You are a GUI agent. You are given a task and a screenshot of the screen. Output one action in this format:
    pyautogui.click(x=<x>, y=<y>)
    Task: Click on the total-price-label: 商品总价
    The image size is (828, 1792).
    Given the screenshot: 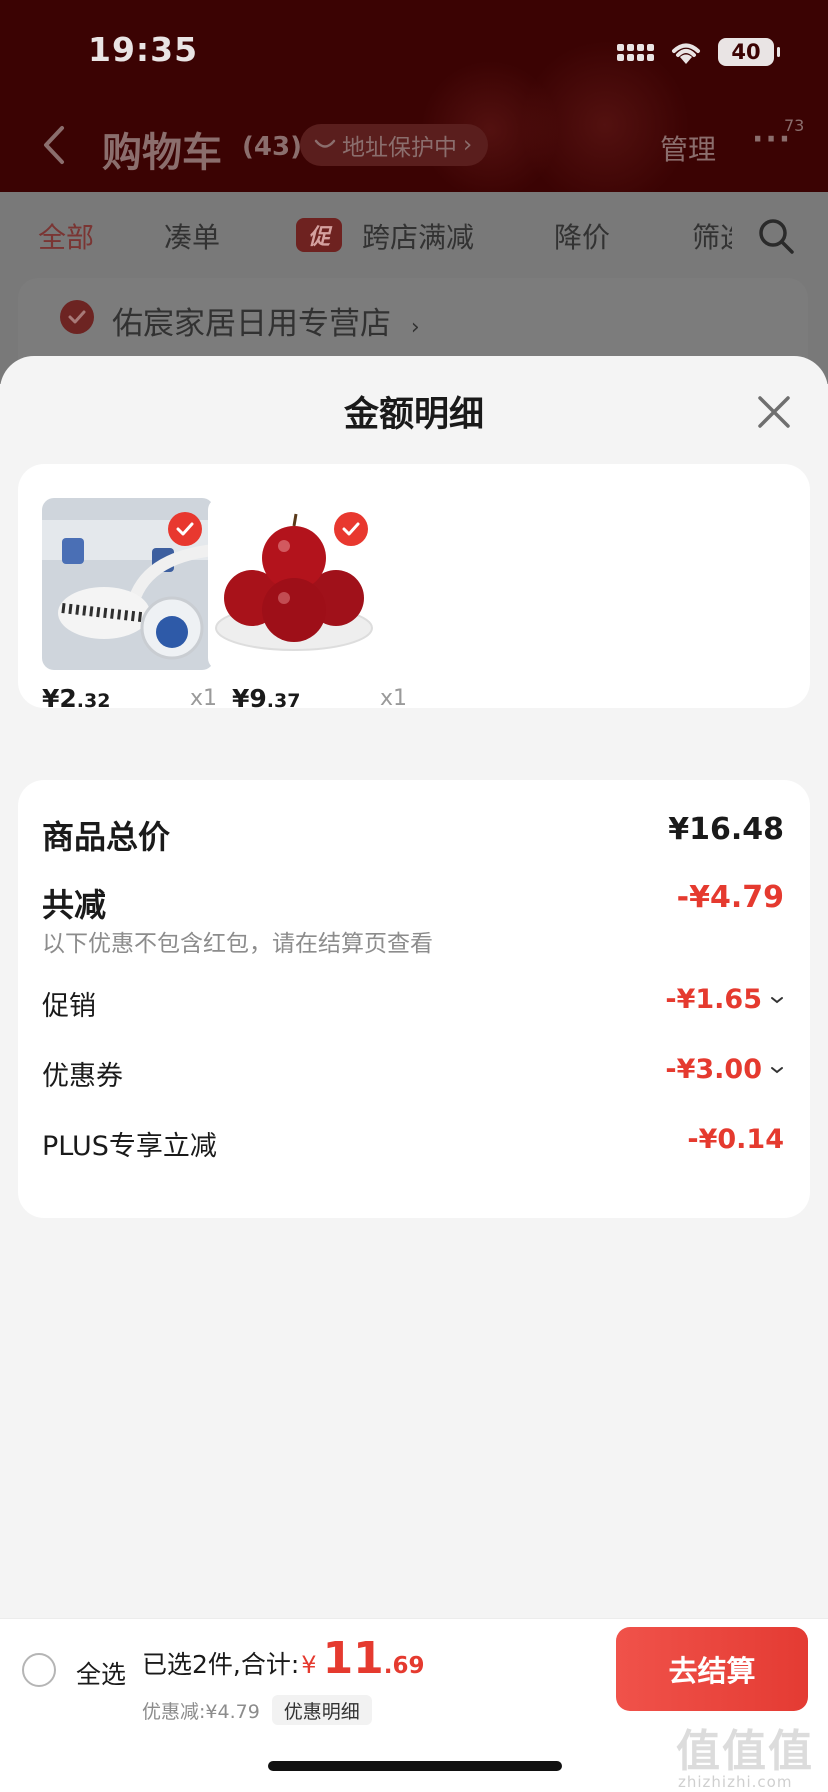 What is the action you would take?
    pyautogui.click(x=106, y=837)
    